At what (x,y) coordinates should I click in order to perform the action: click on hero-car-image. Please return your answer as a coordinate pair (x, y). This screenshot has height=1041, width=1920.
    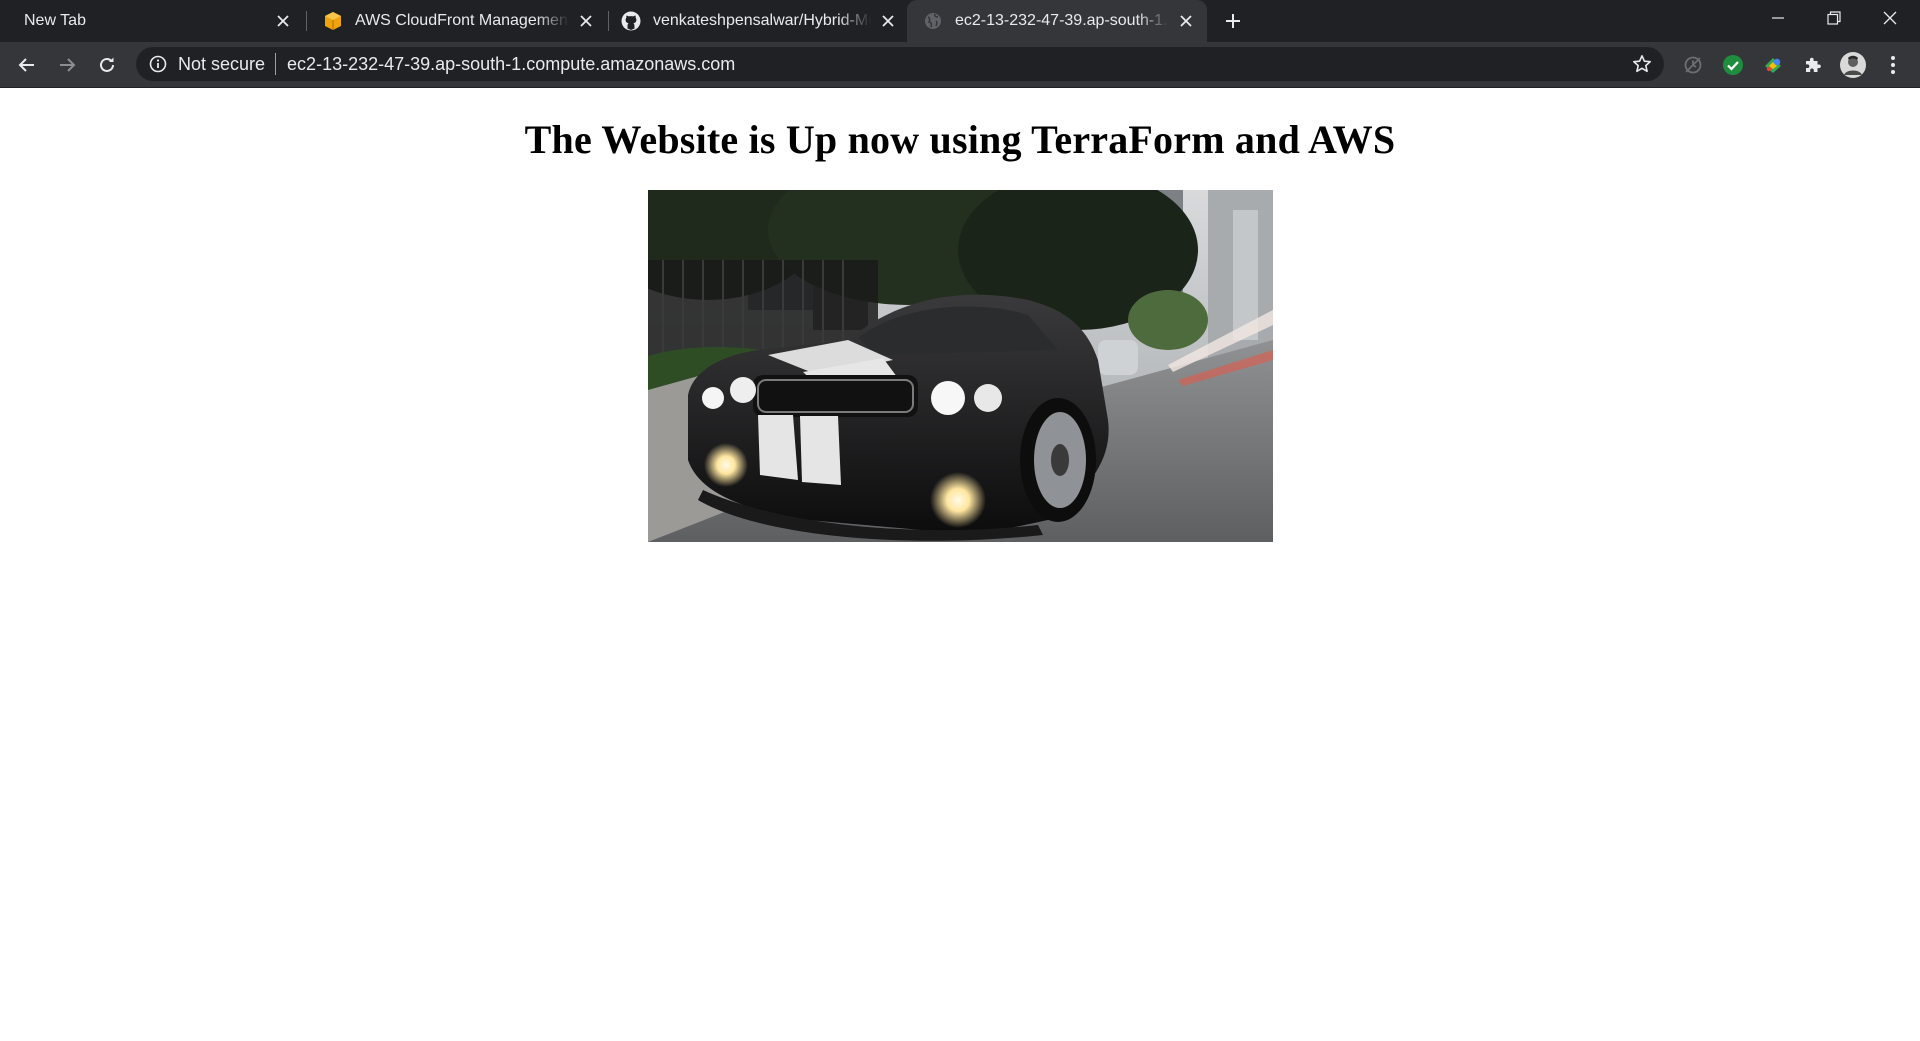
    Looking at the image, I should click on (960, 366).